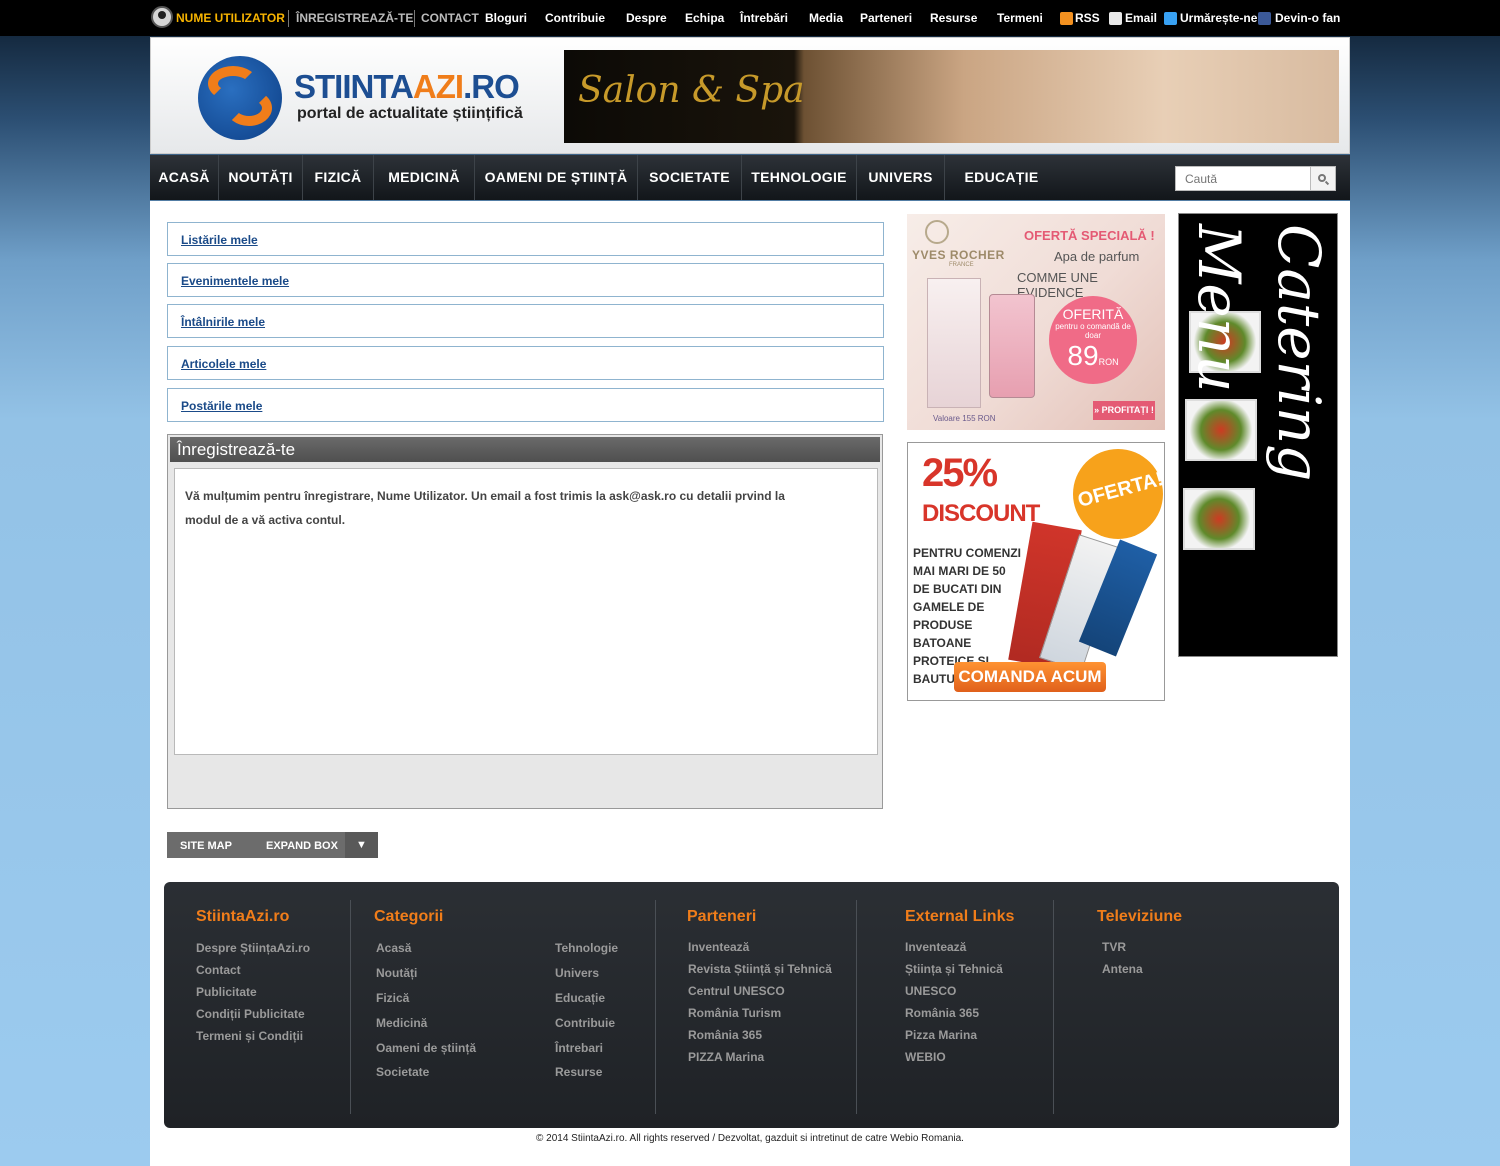  Describe the element at coordinates (886, 18) in the screenshot. I see `top-link-parteneri: Parteneri` at that location.